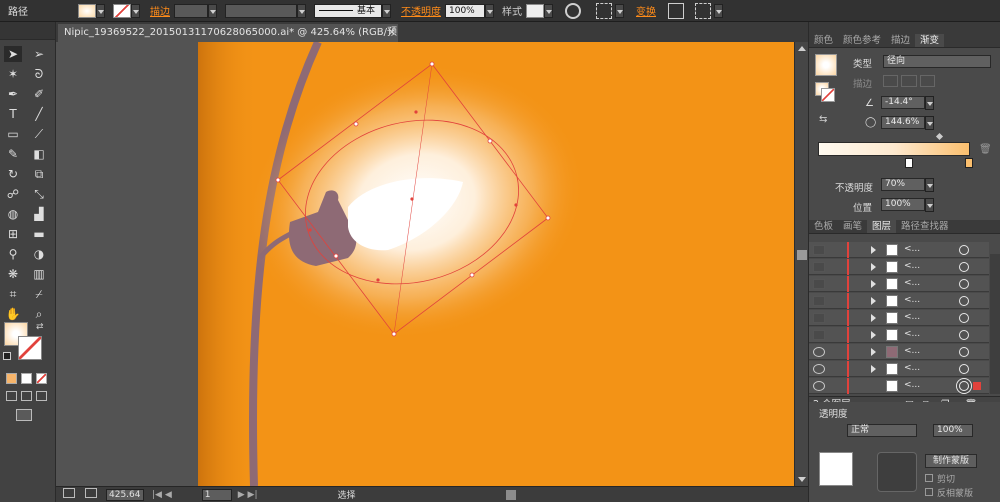 This screenshot has width=1000, height=502. I want to click on shape-builder-icon: ◍, so click(13, 214).